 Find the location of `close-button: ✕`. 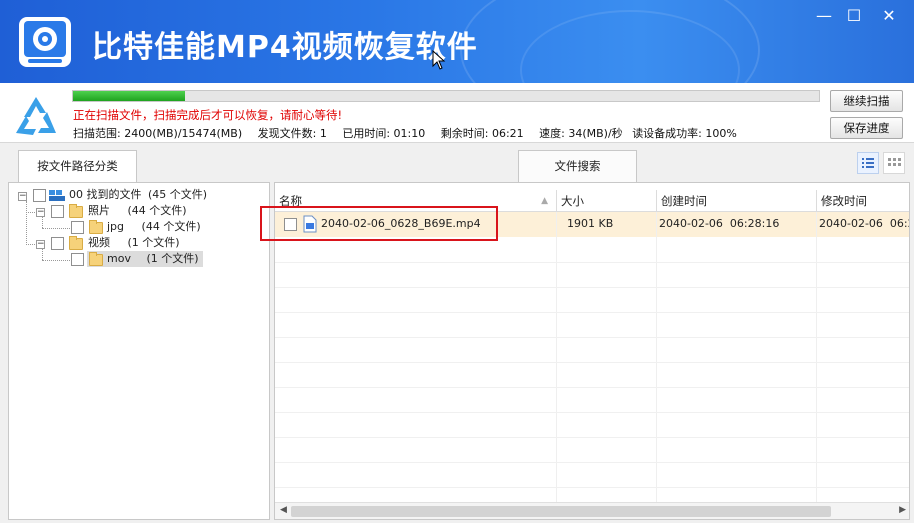

close-button: ✕ is located at coordinates (889, 16).